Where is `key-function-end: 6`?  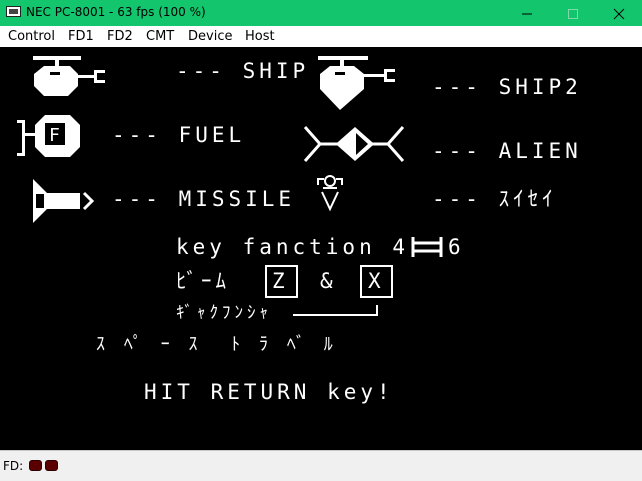
key-function-end: 6 is located at coordinates (456, 247).